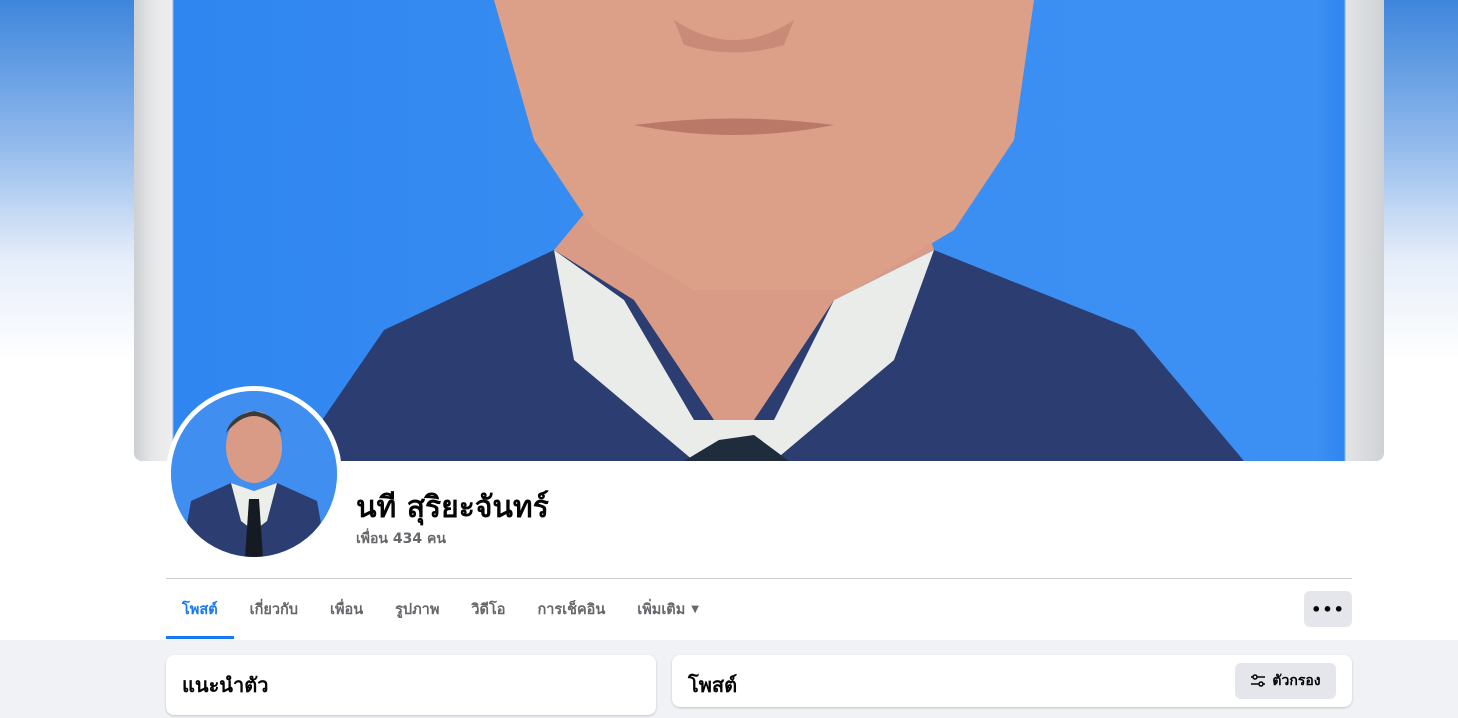 This screenshot has height=718, width=1458. I want to click on ellipsis-icon: •••, so click(1328, 609).